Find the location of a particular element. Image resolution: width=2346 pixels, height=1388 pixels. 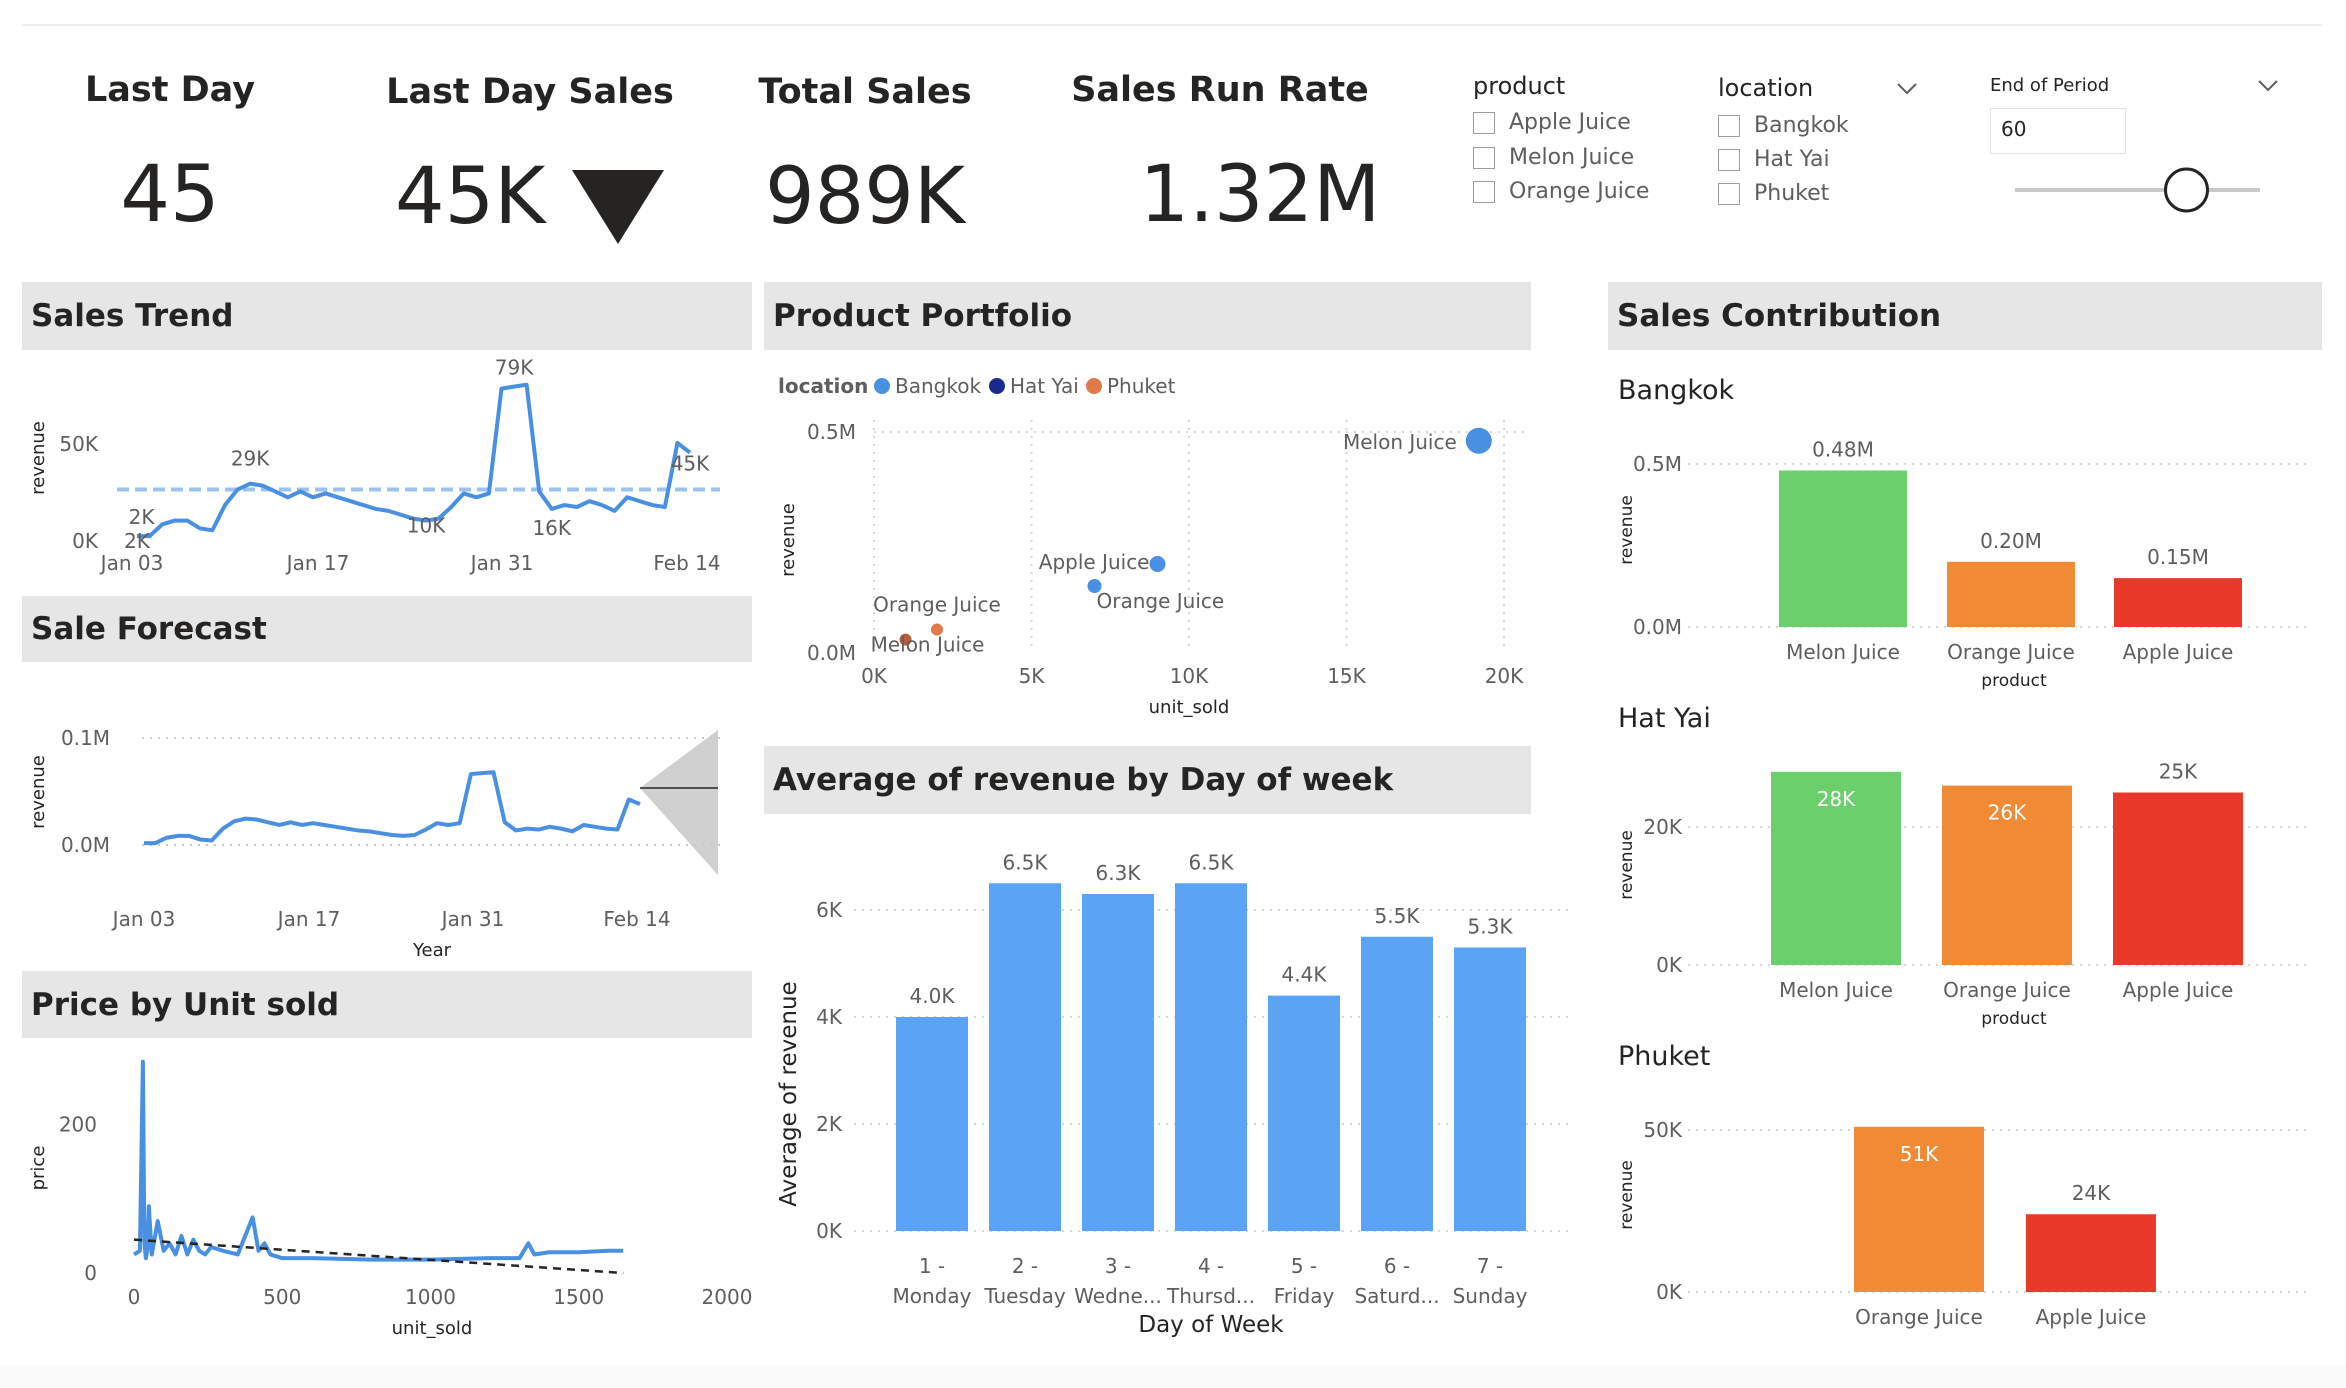

x-tick-label: Apple Juice is located at coordinates (2178, 652).